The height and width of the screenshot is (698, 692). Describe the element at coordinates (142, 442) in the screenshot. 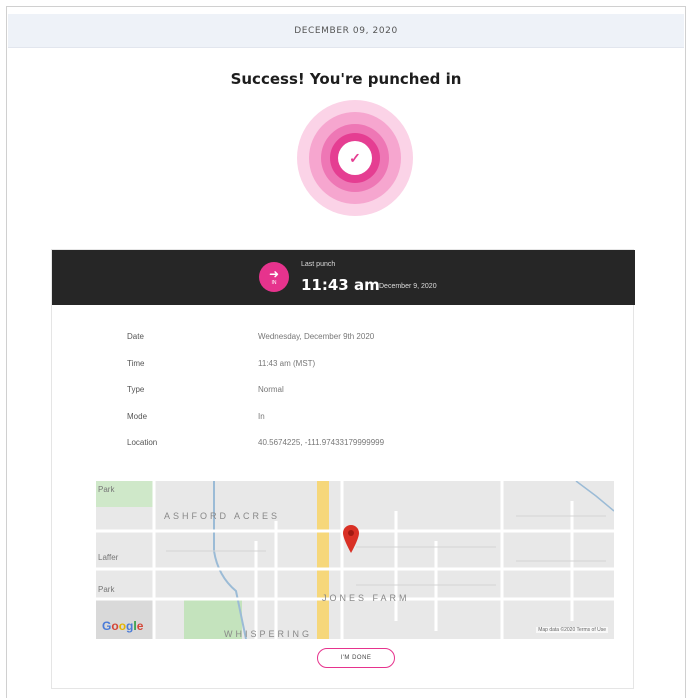

I see `detail-key: Location` at that location.